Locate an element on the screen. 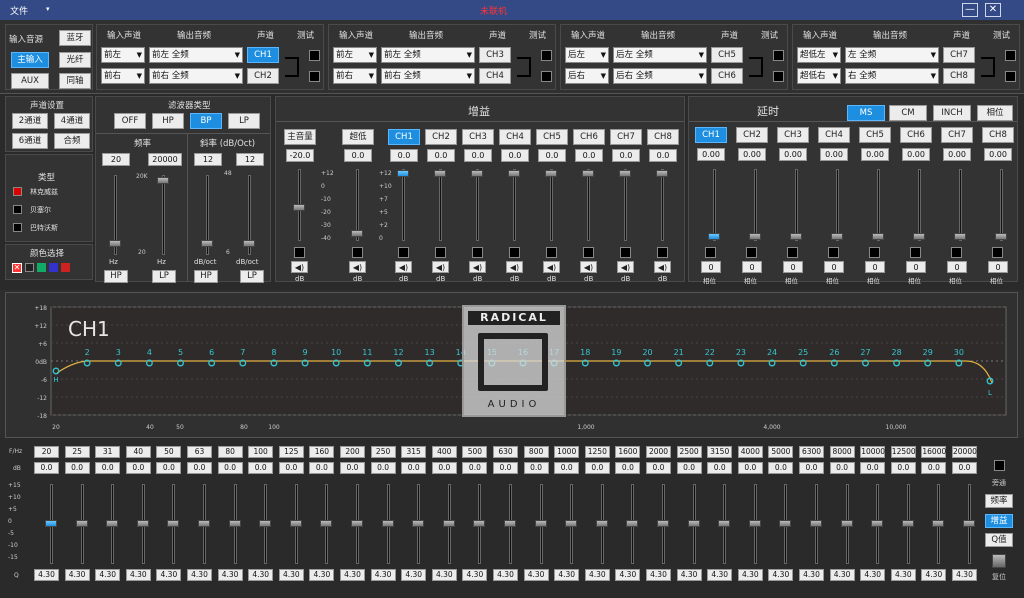  eq-freq-value: 12500 is located at coordinates (903, 452).